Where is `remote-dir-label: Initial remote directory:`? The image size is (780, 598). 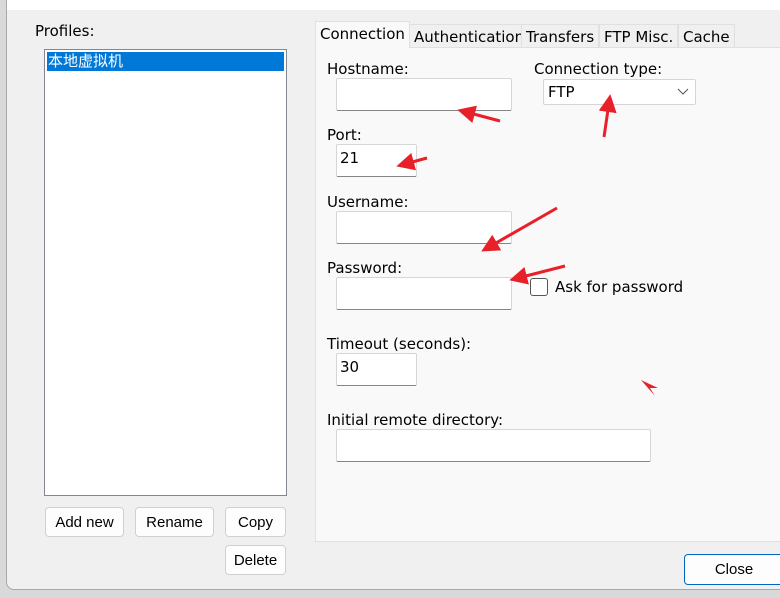
remote-dir-label: Initial remote directory: is located at coordinates (415, 420).